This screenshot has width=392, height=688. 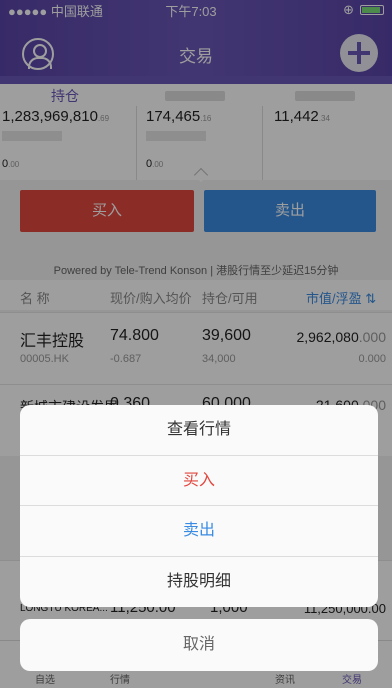 I want to click on sheet-buy-button: 买入, so click(x=199, y=481).